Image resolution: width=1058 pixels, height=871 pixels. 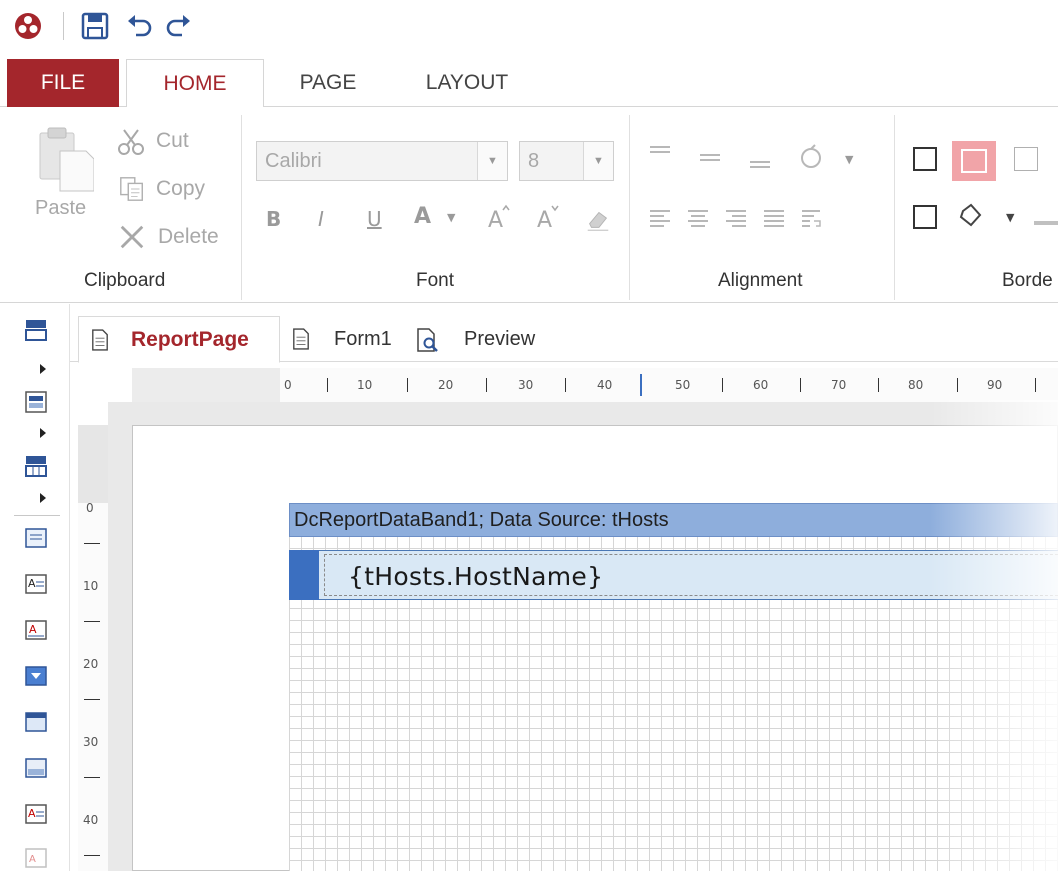 I want to click on copy-label: Copy, so click(x=181, y=188).